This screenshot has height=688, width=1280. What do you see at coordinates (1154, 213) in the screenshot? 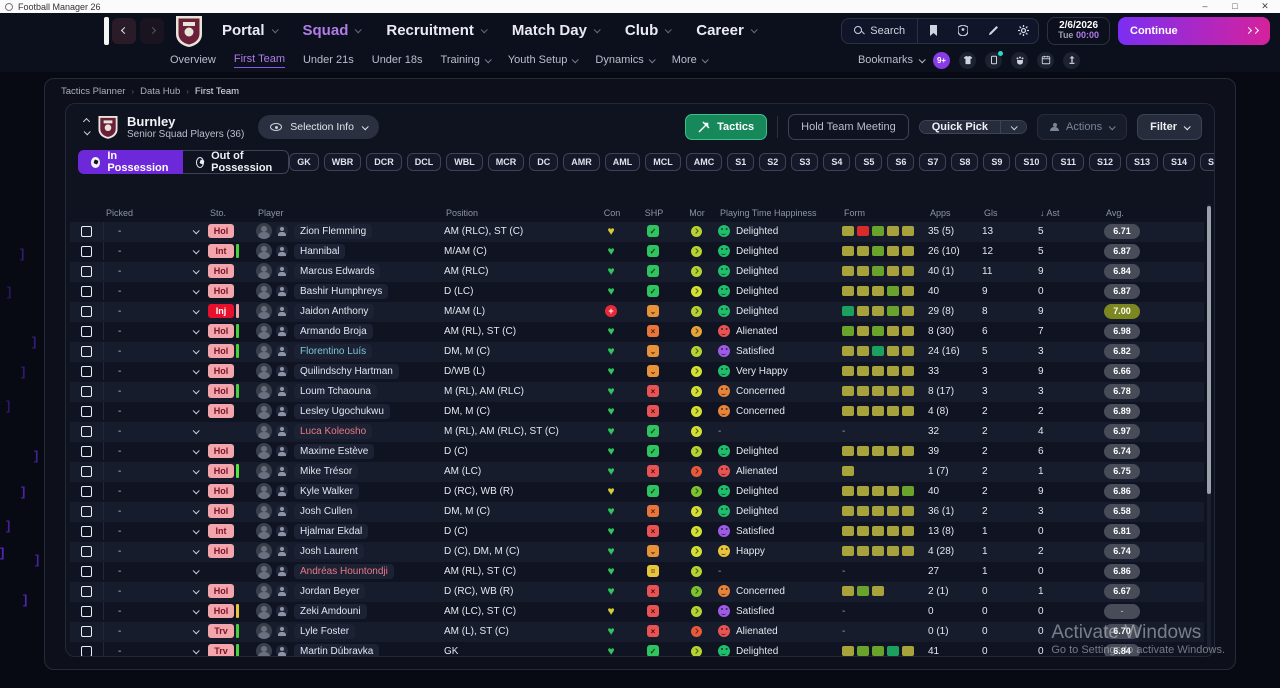
I see `column-header-avg-: Avg.` at bounding box center [1154, 213].